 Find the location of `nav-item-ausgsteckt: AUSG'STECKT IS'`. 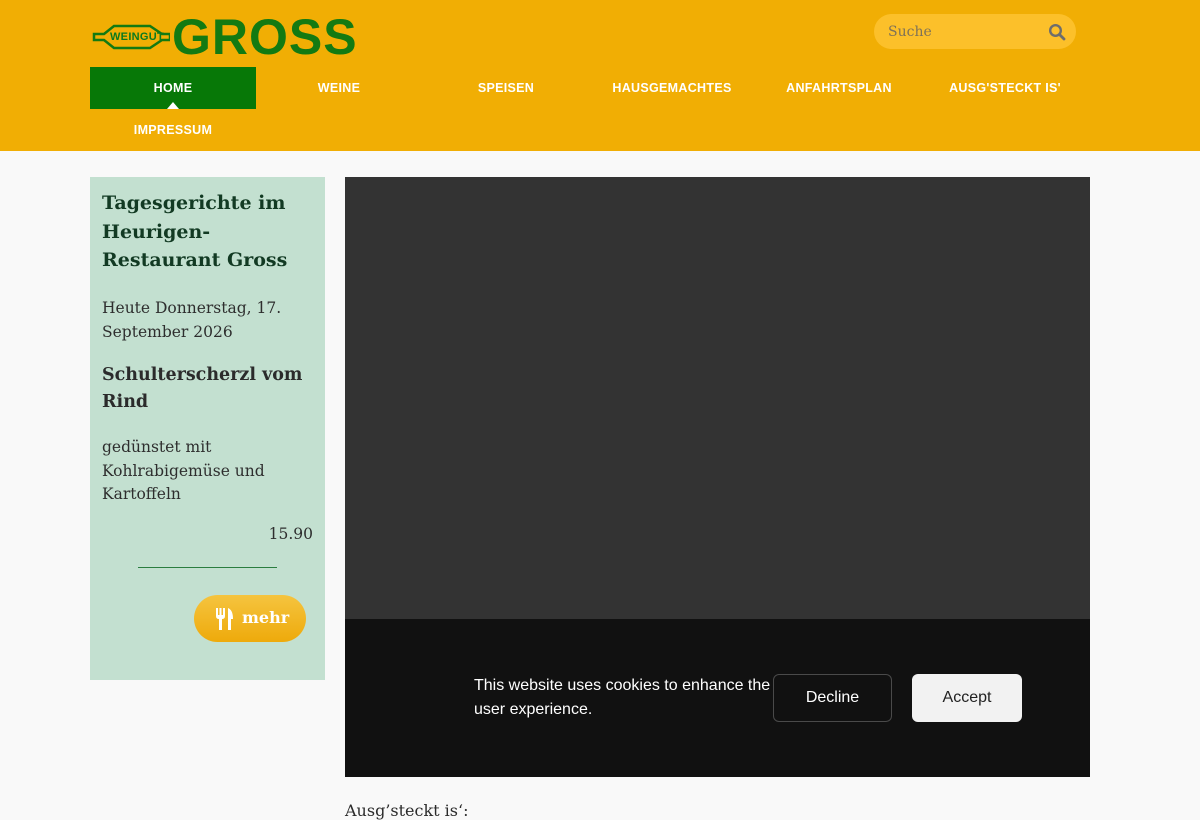

nav-item-ausgsteckt: AUSG'STECKT IS' is located at coordinates (1005, 88).